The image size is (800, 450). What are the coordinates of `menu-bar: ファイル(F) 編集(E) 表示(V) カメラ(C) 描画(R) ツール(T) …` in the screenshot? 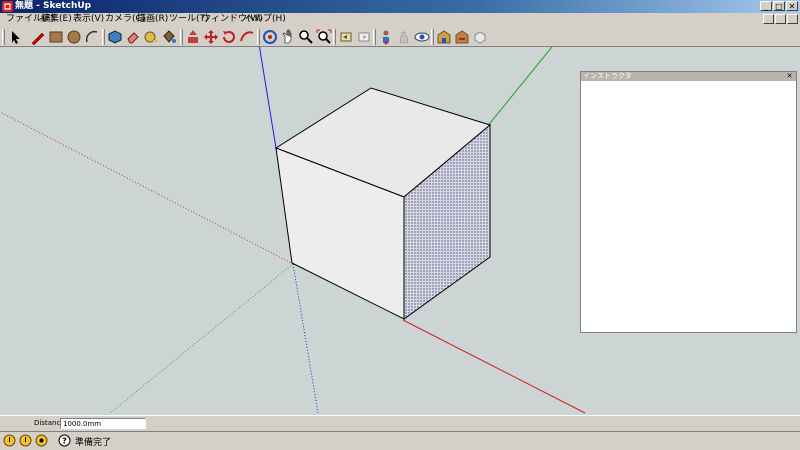 It's located at (400, 19).